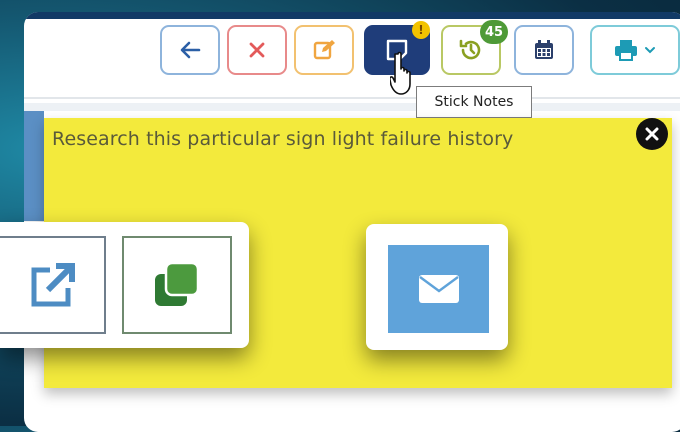 The image size is (680, 432). I want to click on copy-button, so click(177, 285).